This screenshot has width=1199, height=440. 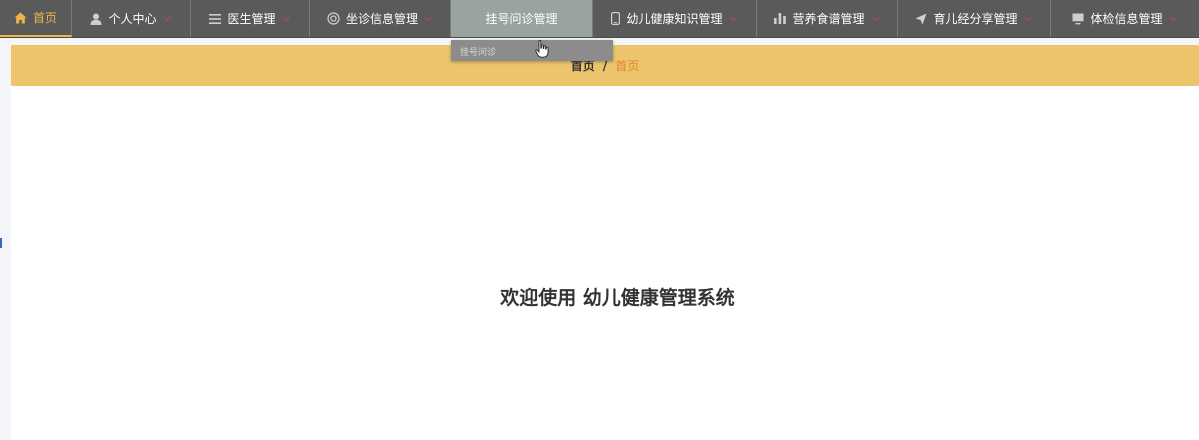 I want to click on bar-chart-icon, so click(x=780, y=18).